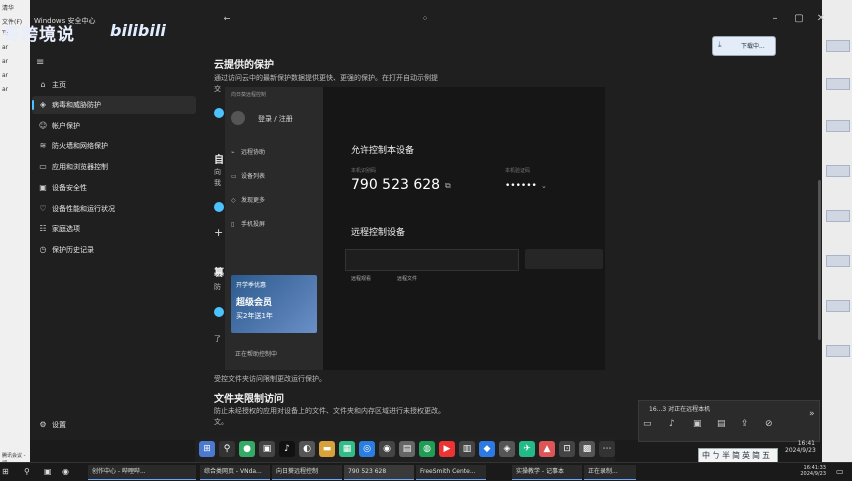 This screenshot has height=481, width=852. I want to click on sidebar-item-virus-protection: ◈ 病毒和威胁防护, so click(114, 105).